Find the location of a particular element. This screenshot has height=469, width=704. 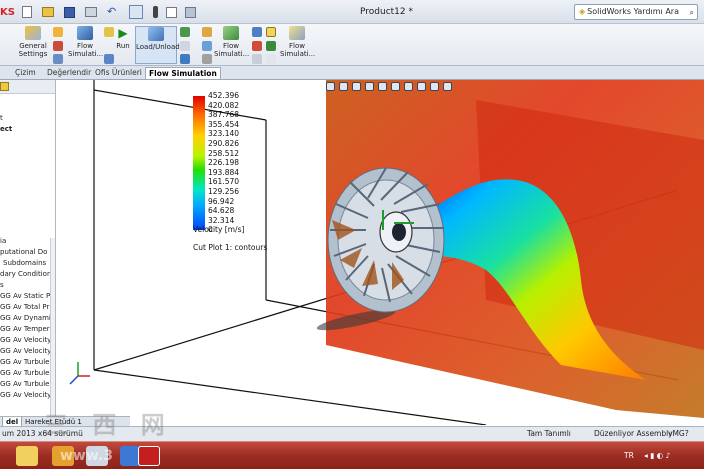

zoom-to-fit-icon is located at coordinates (330, 86).